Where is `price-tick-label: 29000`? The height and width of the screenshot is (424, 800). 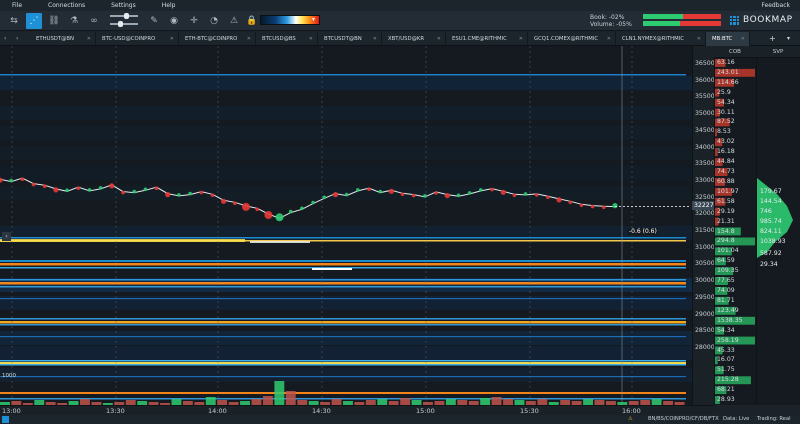 price-tick-label: 29000 is located at coordinates (705, 314).